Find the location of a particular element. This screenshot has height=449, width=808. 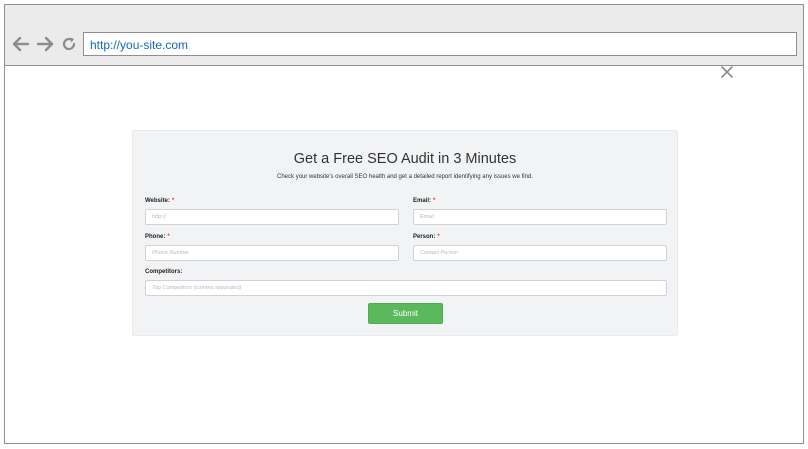

phone-input: Phone Number is located at coordinates (272, 253).